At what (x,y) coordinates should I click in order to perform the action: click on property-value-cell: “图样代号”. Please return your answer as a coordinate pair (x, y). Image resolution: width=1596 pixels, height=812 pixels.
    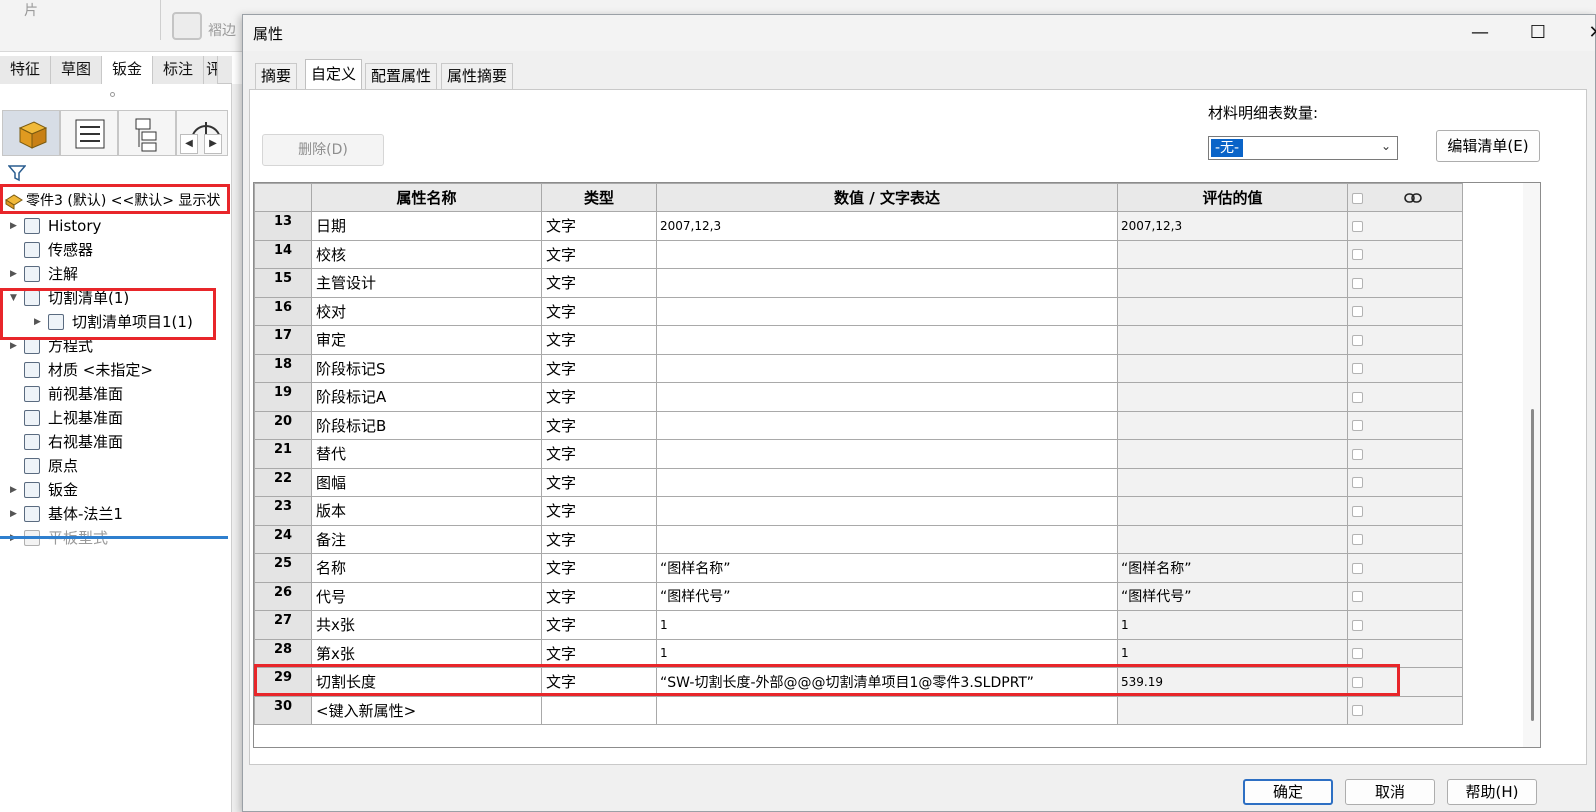
    Looking at the image, I should click on (887, 596).